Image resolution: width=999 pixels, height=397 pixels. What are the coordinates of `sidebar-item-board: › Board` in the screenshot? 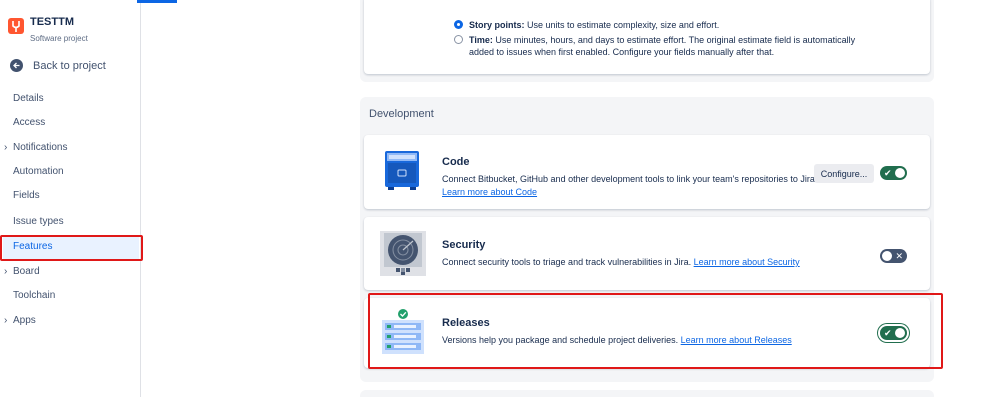 It's located at (22, 272).